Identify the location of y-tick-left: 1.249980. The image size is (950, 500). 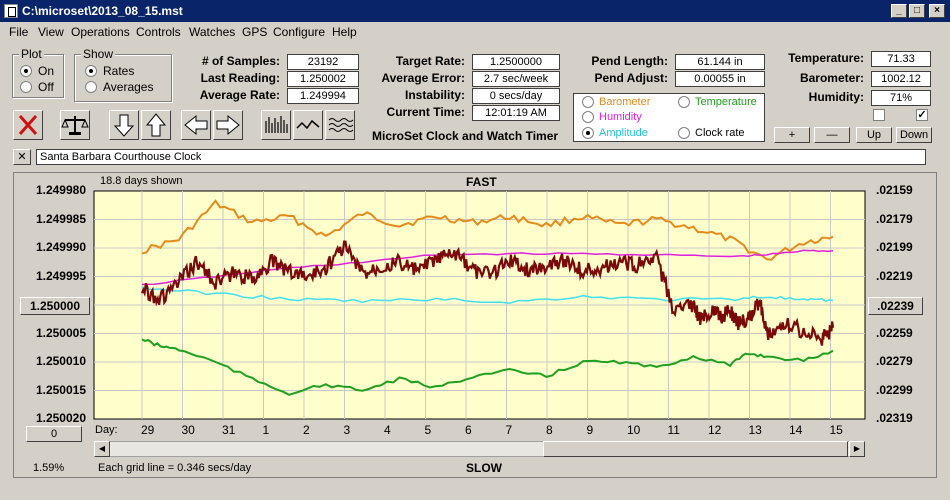
(60, 190).